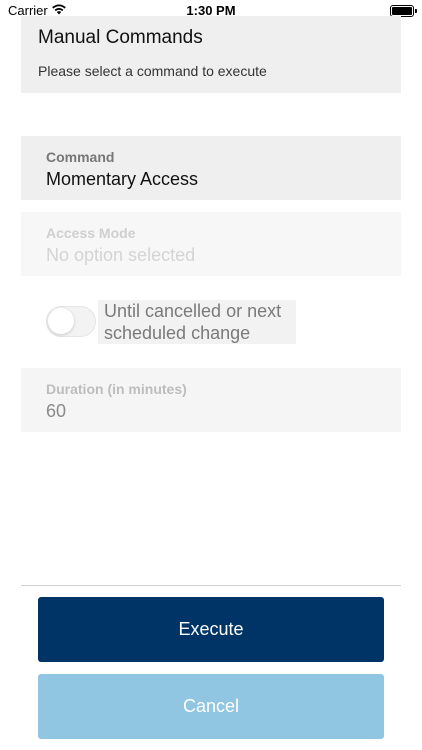 Image resolution: width=422 pixels, height=750 pixels. What do you see at coordinates (120, 37) in the screenshot?
I see `page-title: Manual Commands` at bounding box center [120, 37].